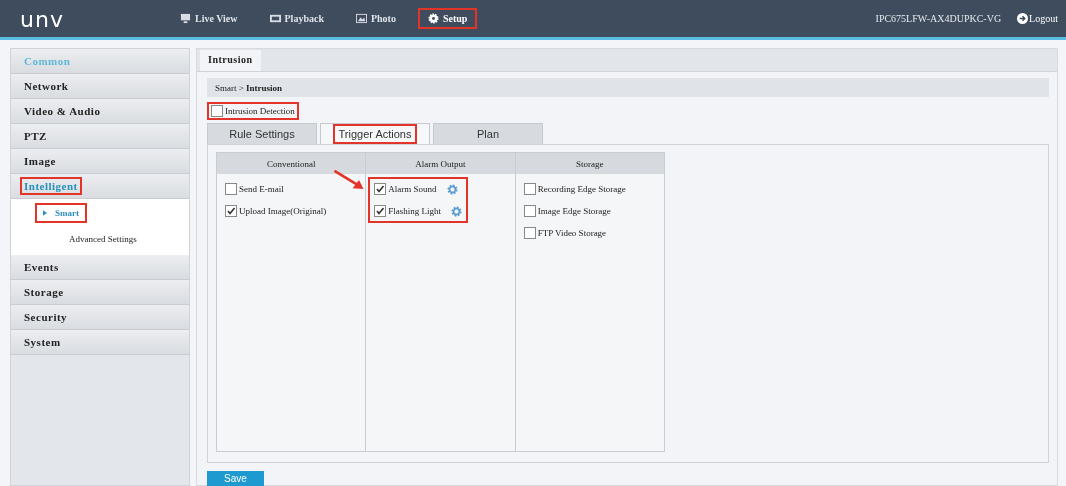 This screenshot has height=486, width=1066. What do you see at coordinates (296, 18) in the screenshot?
I see `nav-tab: Playback` at bounding box center [296, 18].